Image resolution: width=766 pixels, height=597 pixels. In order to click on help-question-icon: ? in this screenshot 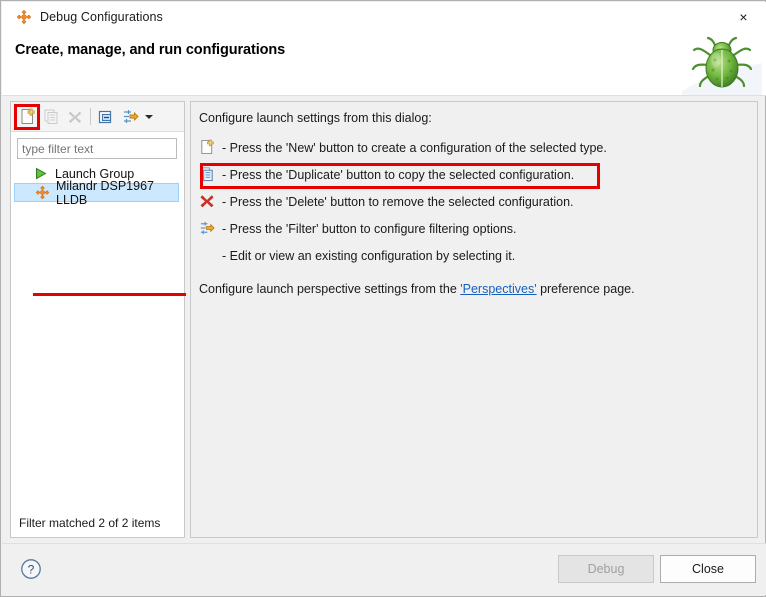, I will do `click(31, 569)`.